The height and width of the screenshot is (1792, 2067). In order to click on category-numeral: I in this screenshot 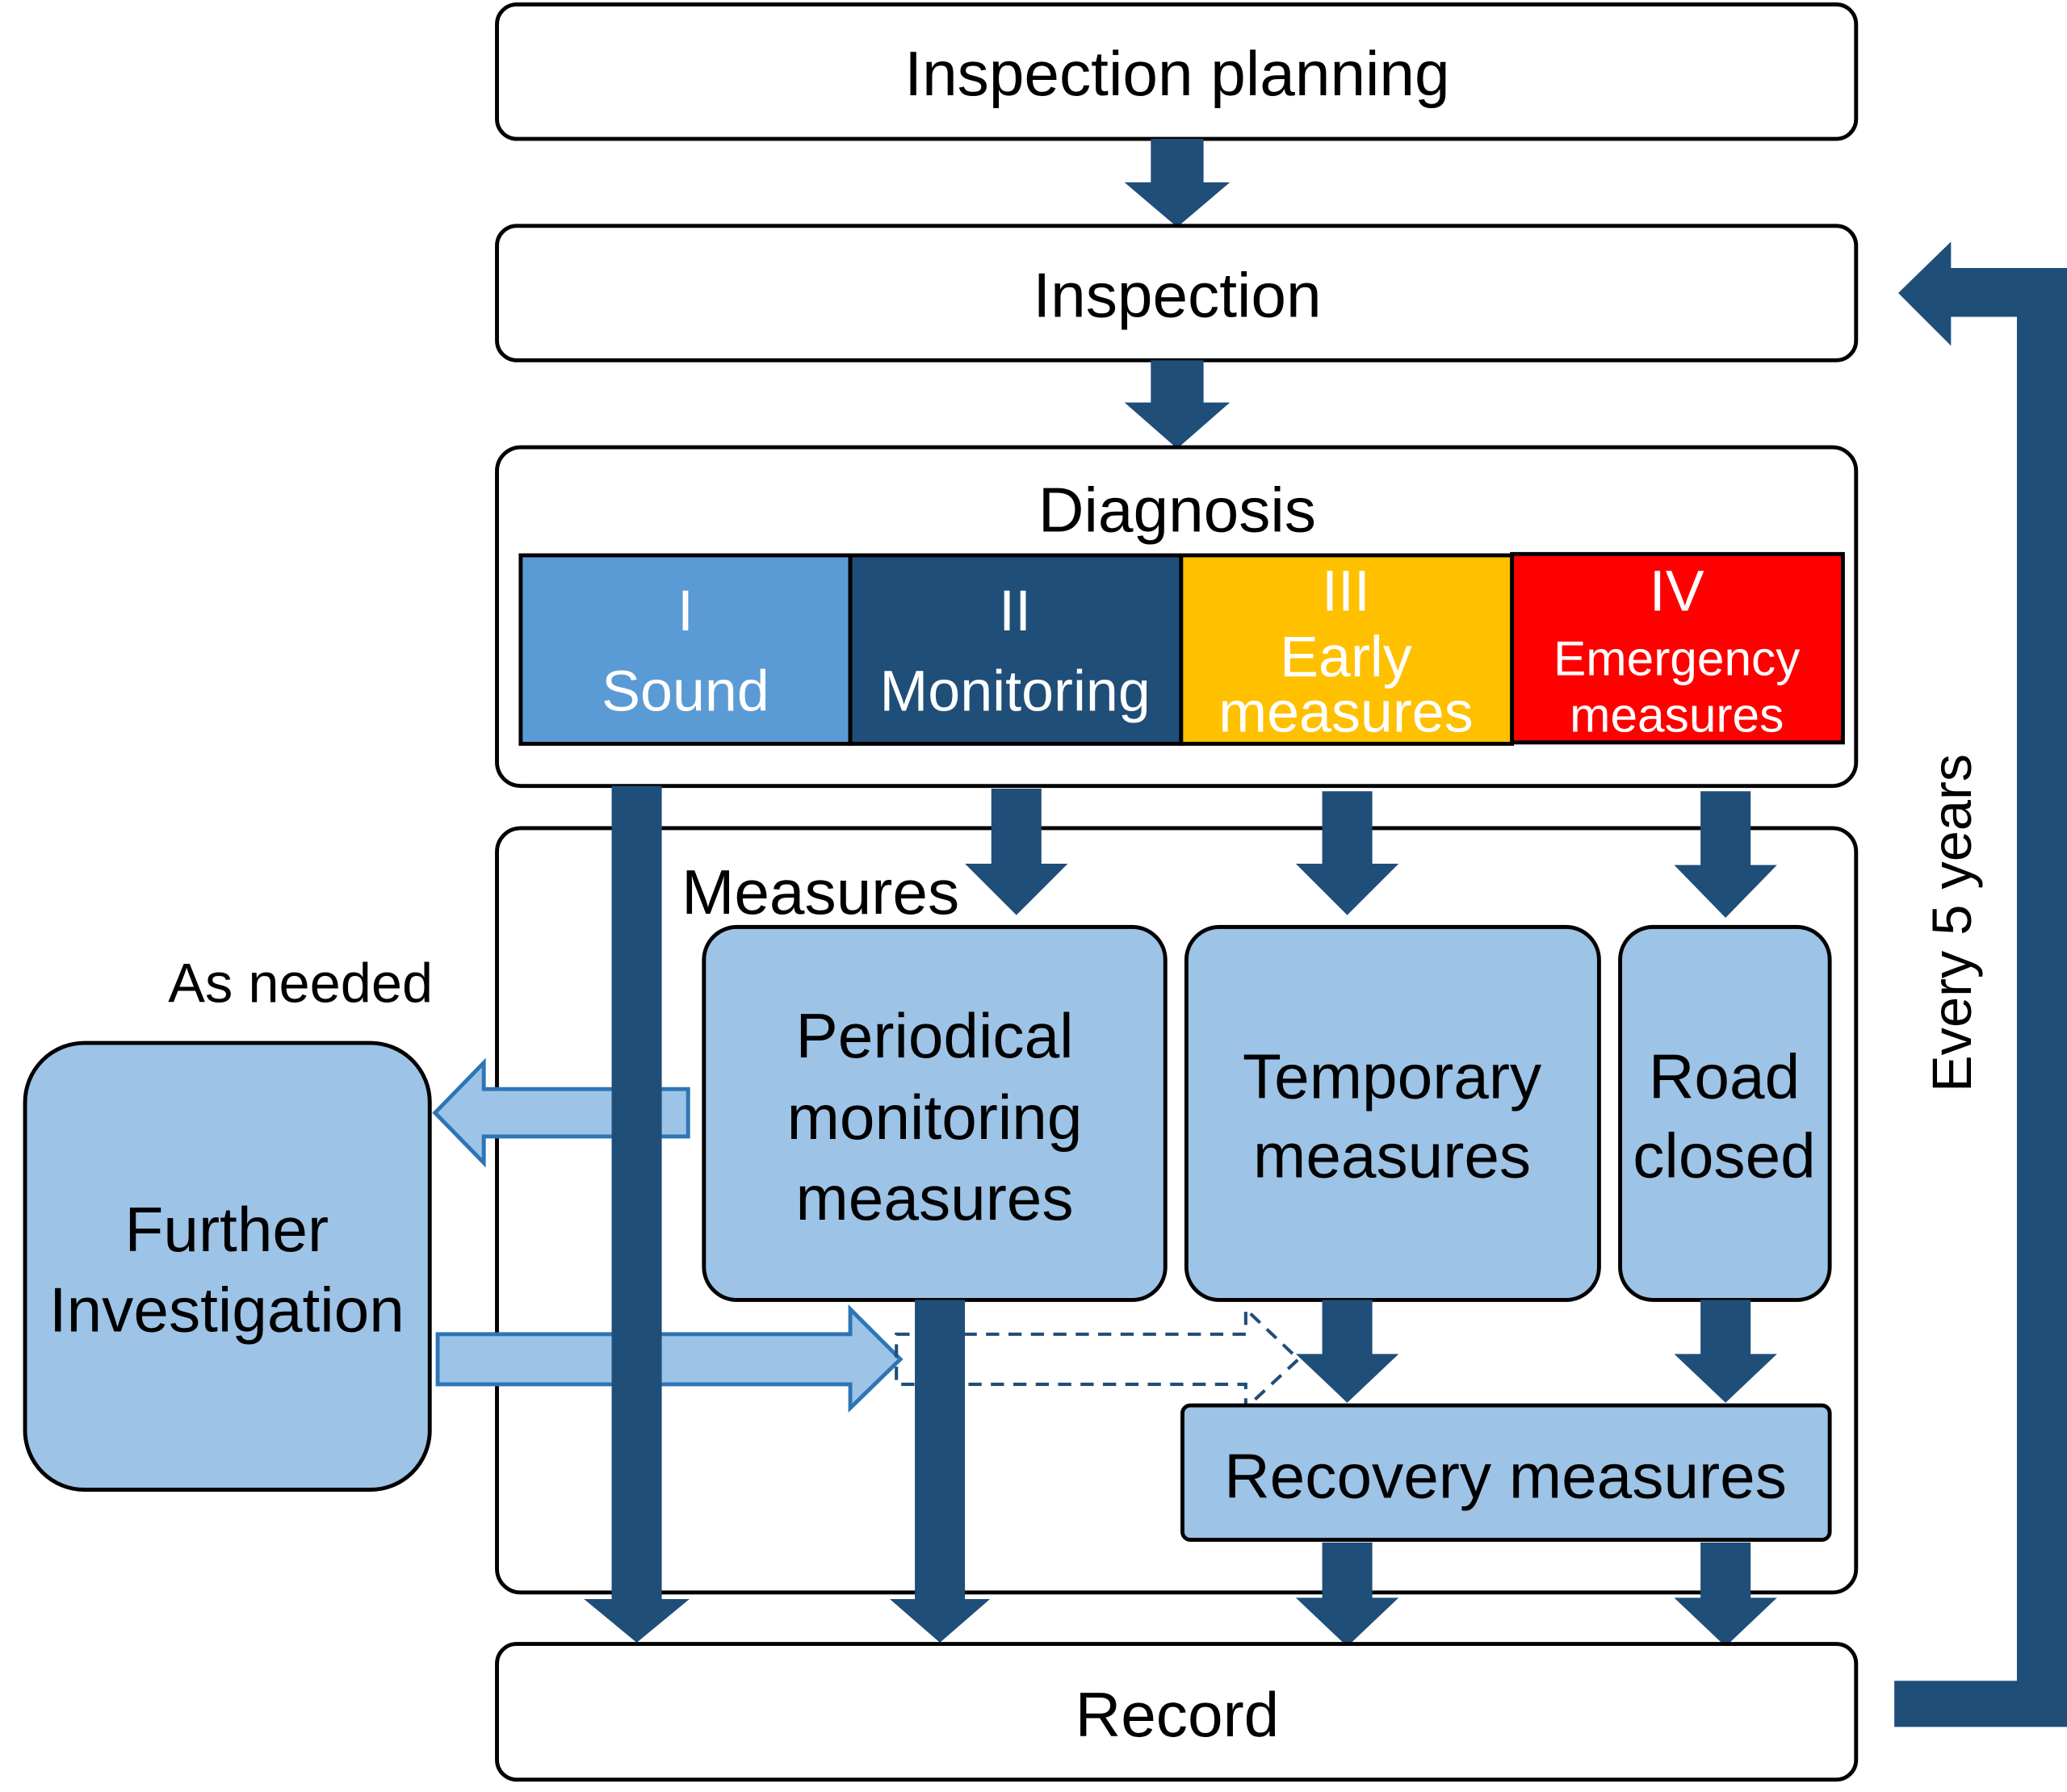, I will do `click(685, 611)`.